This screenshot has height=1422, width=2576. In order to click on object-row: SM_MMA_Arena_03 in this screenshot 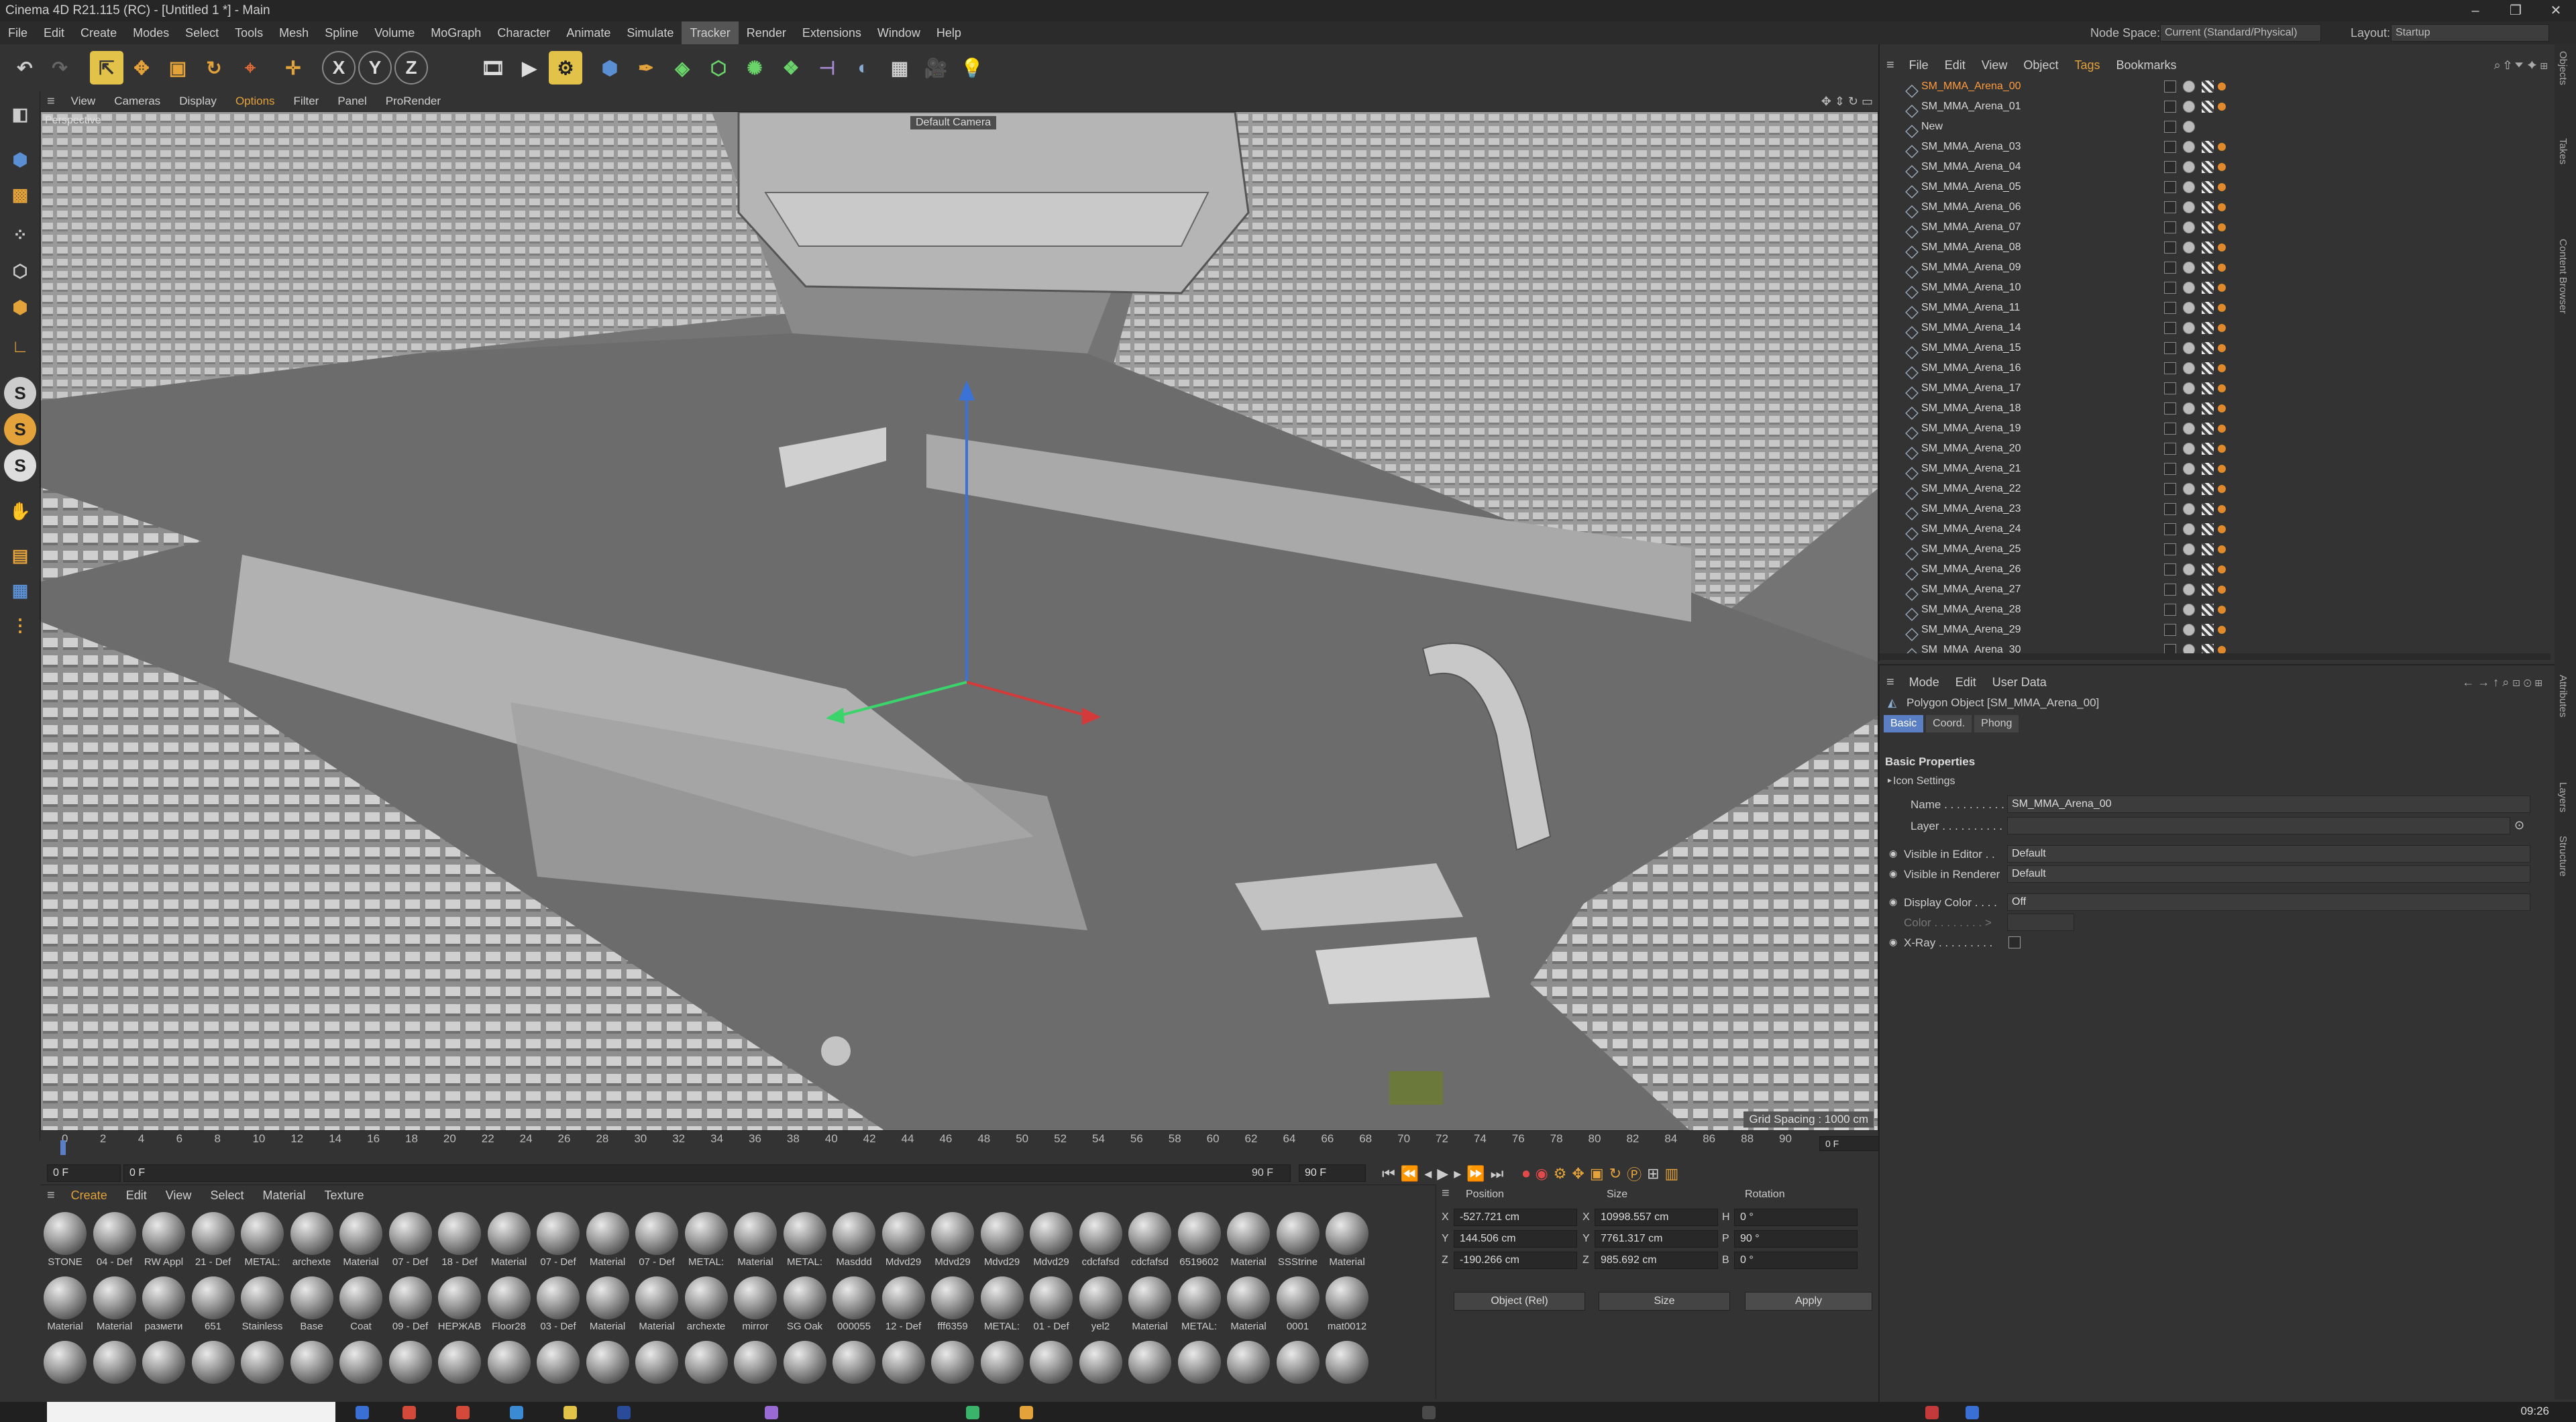, I will do `click(2221, 147)`.